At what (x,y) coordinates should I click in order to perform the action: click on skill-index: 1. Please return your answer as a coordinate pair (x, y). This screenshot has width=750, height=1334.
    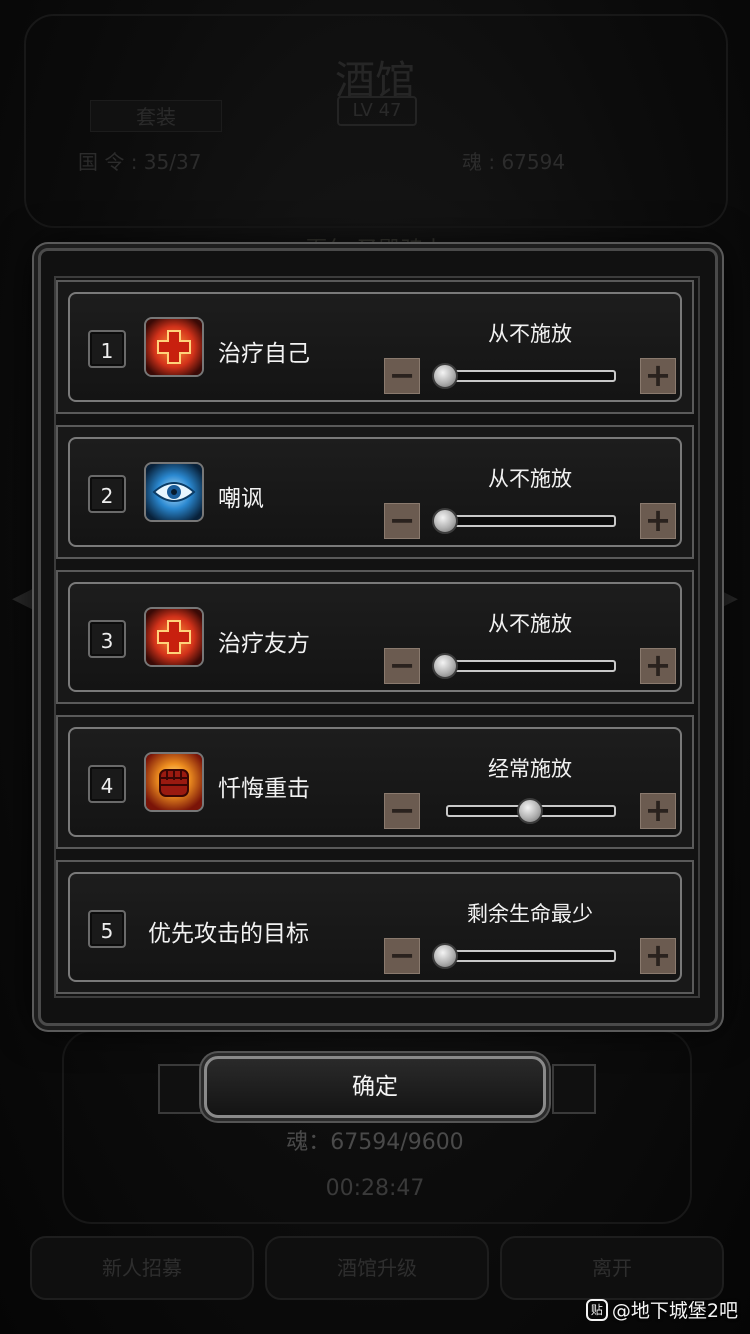
    Looking at the image, I should click on (107, 349).